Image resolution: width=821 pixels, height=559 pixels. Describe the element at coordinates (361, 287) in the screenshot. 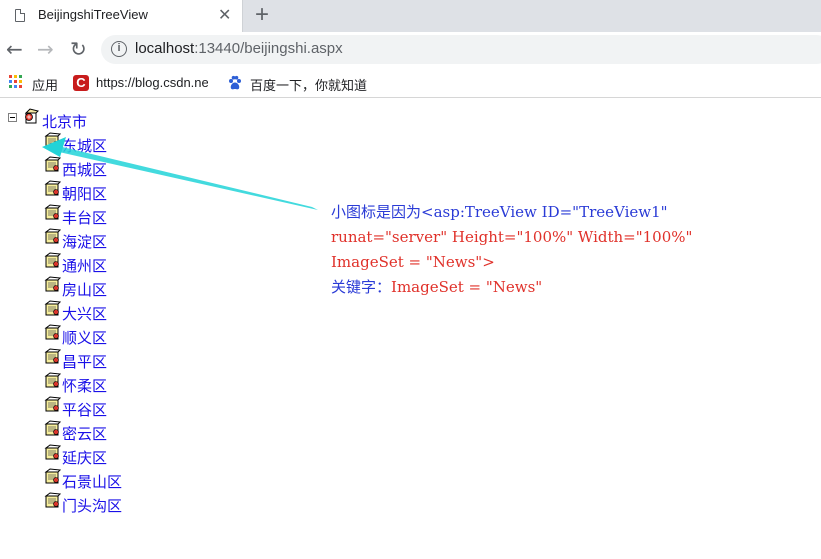

I see `annotation-line4-prefix: 关键字：` at that location.